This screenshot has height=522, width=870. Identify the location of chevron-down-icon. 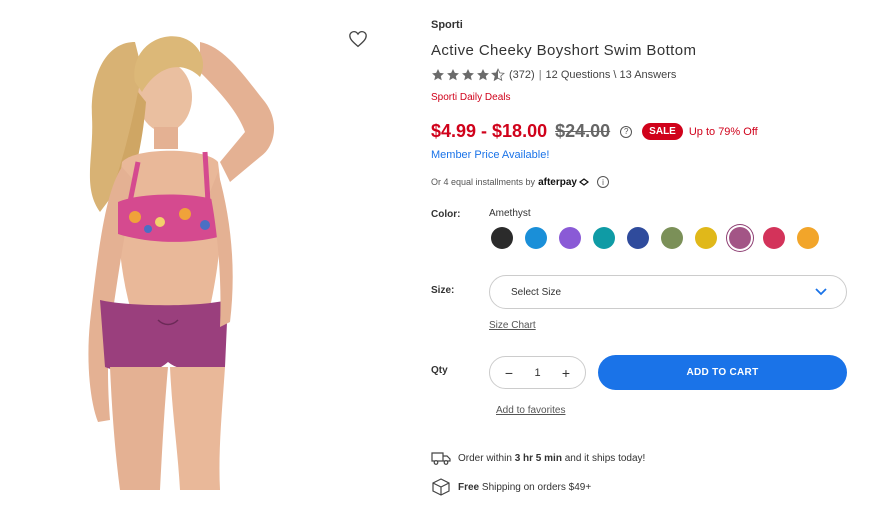
(821, 292).